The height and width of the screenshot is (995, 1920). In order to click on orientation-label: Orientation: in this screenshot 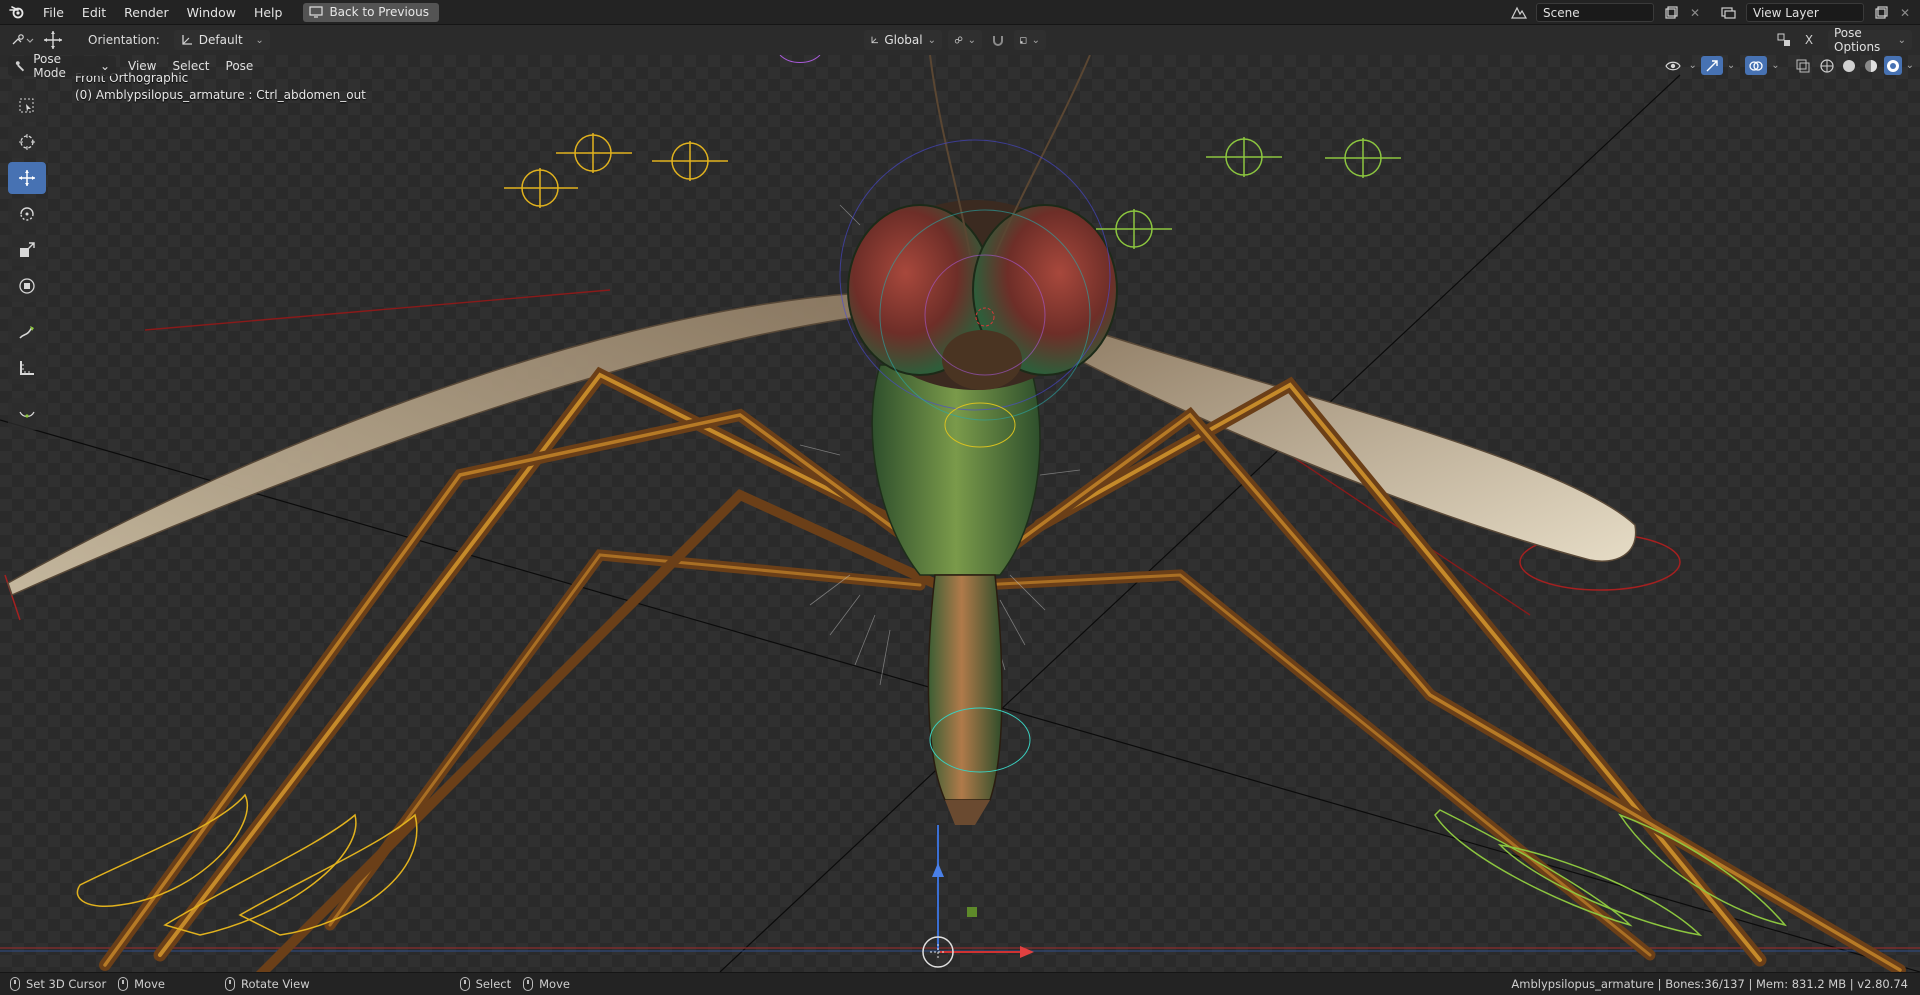, I will do `click(124, 40)`.